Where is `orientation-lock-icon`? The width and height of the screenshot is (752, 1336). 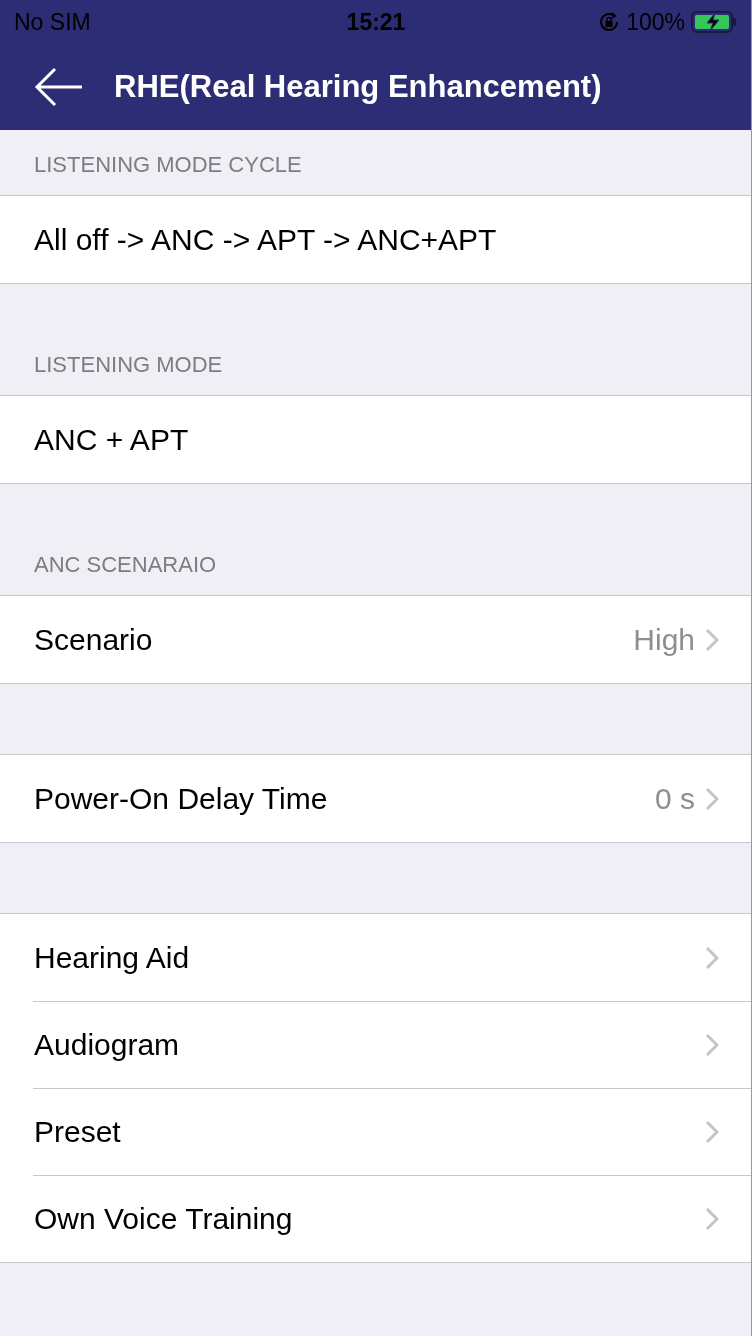
orientation-lock-icon is located at coordinates (609, 22).